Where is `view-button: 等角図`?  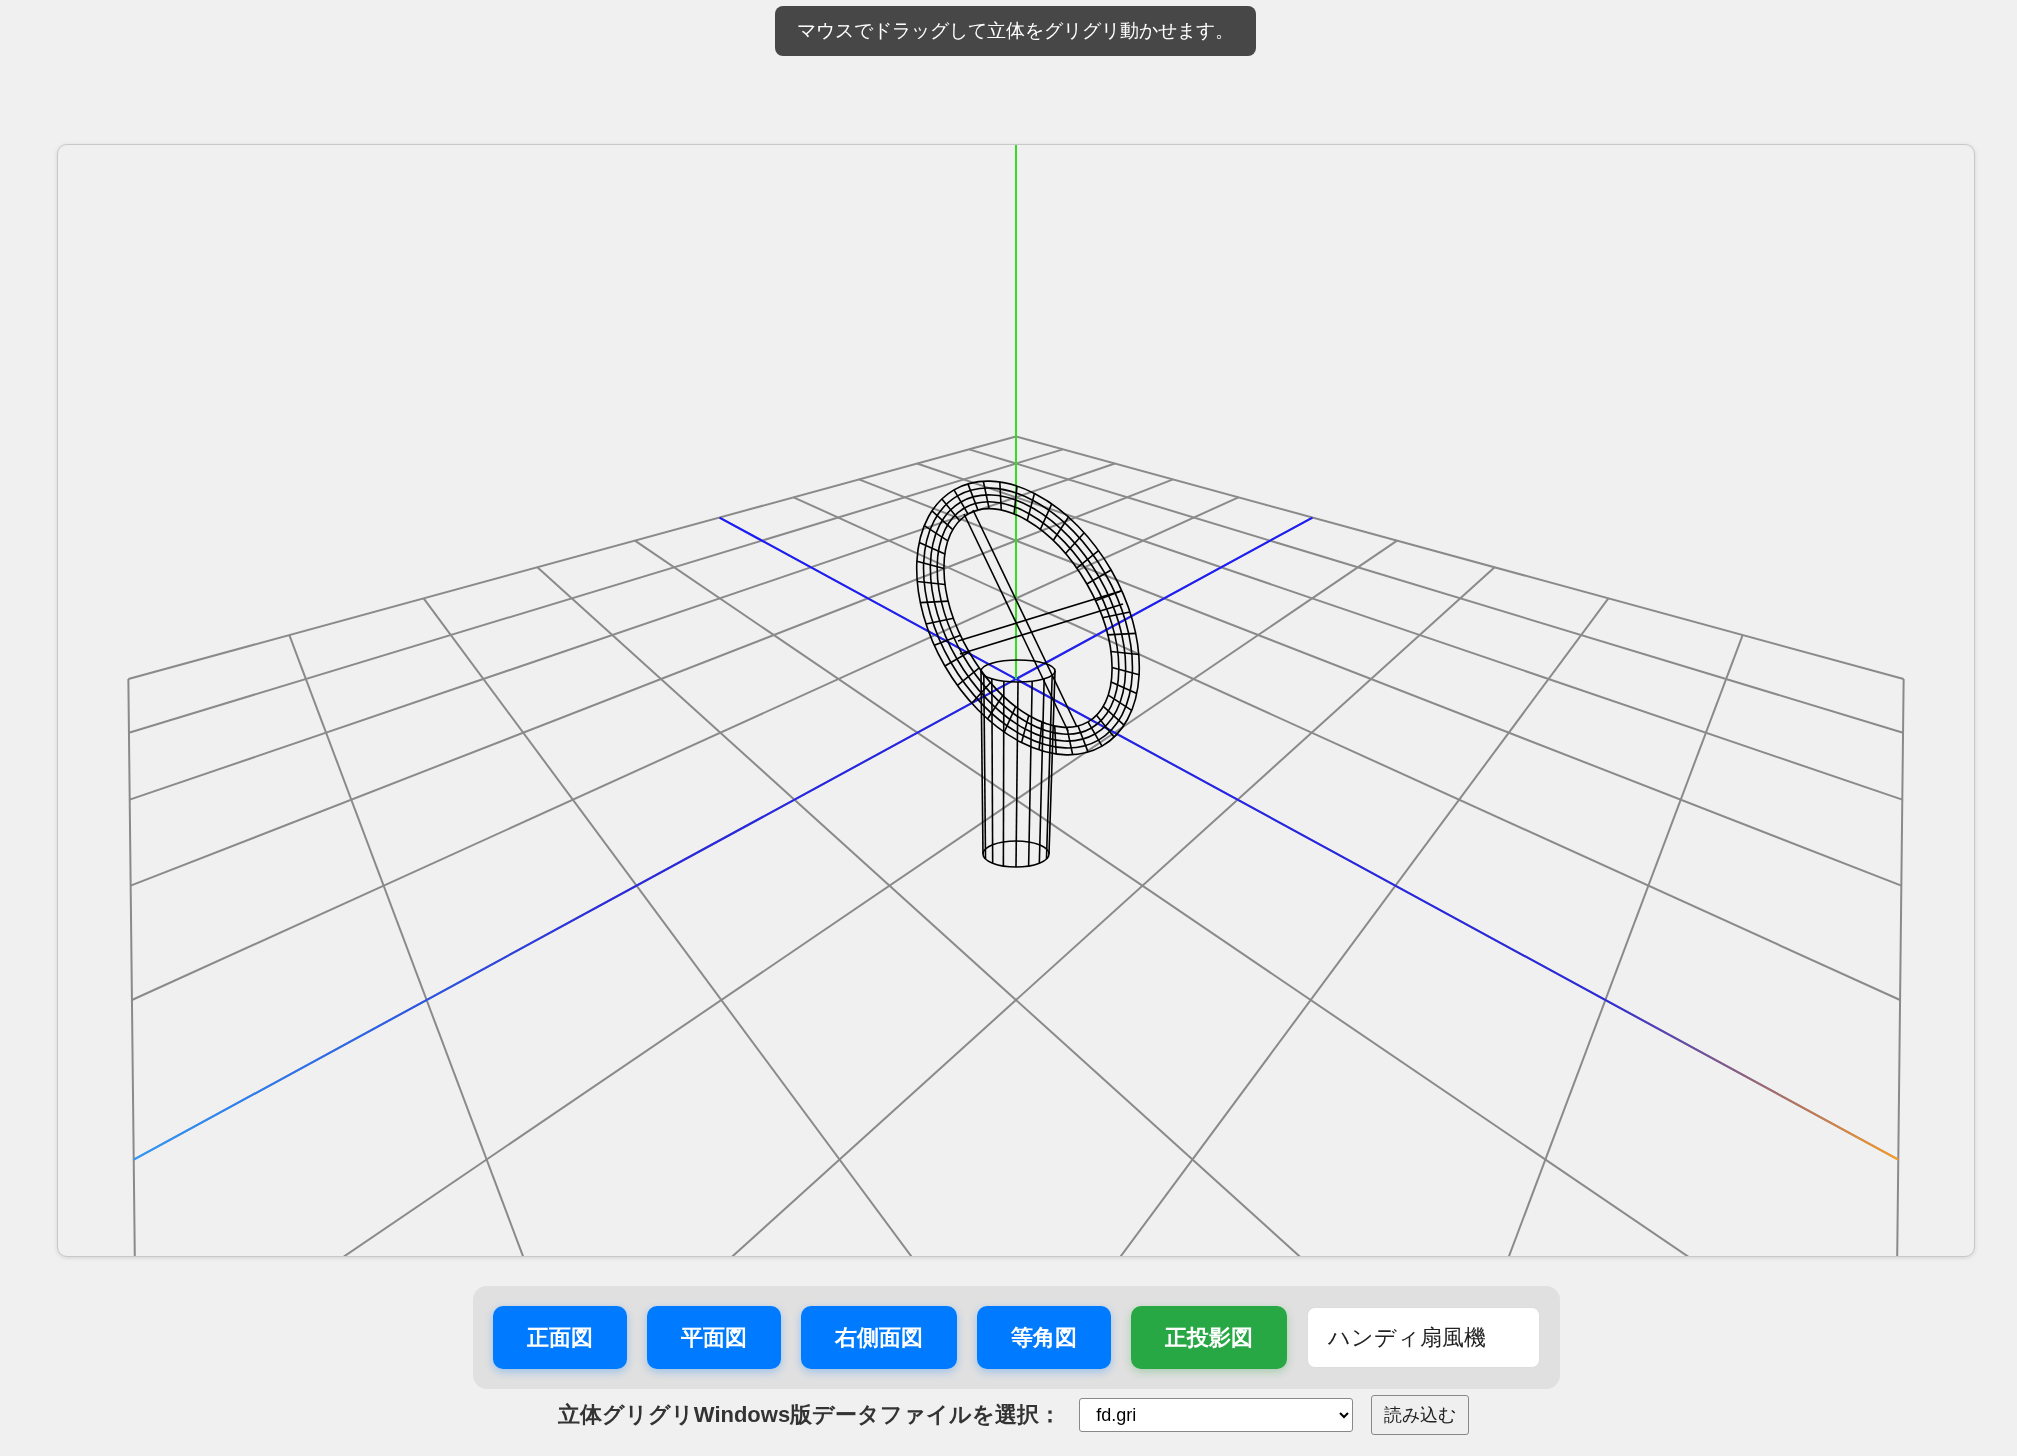
view-button: 等角図 is located at coordinates (1044, 1337).